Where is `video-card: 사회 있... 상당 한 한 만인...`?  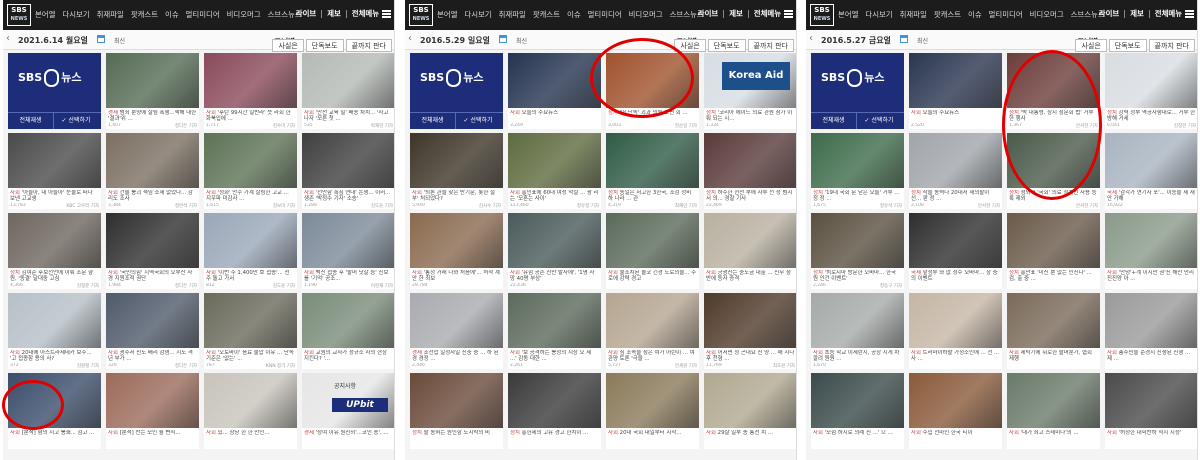
video-card: 사회 있... 상당 한 한 만인... is located at coordinates (250, 411).